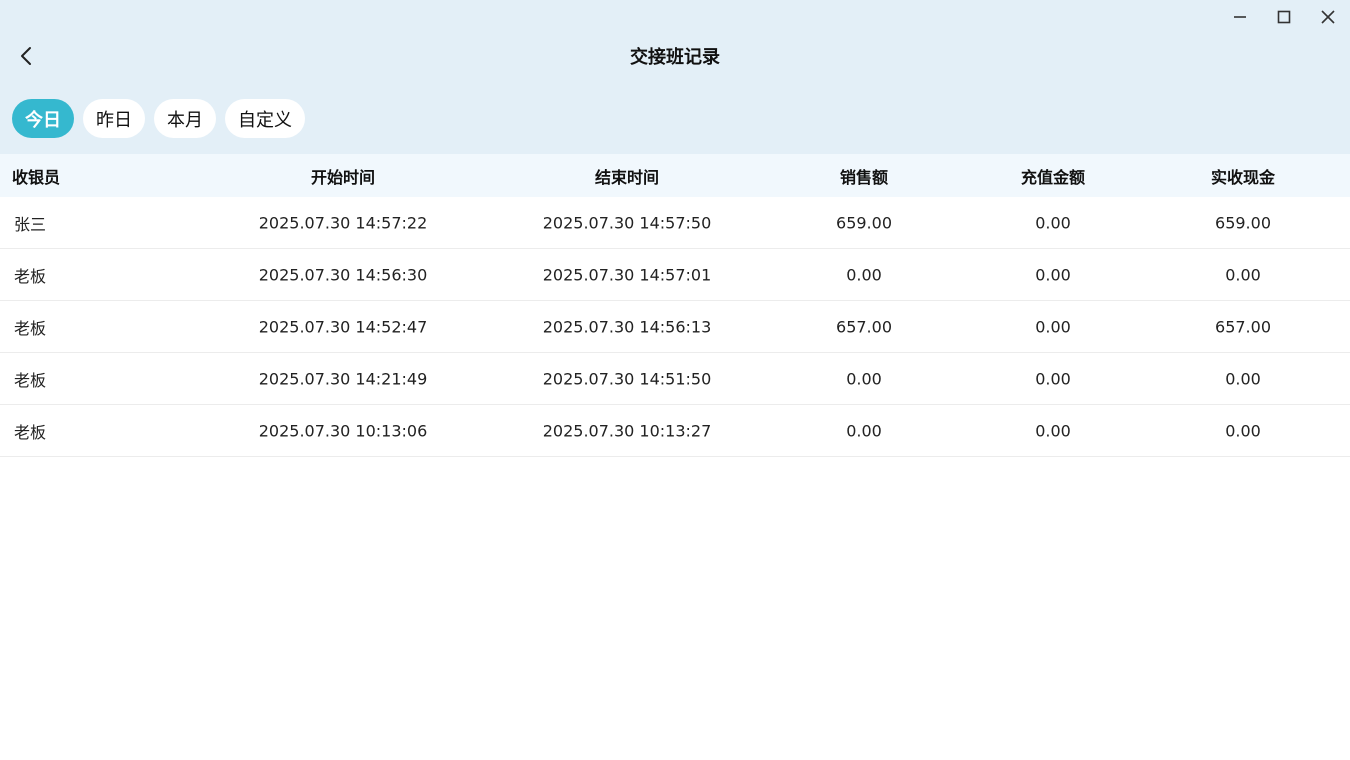  I want to click on cell-sales: 657.00, so click(864, 326).